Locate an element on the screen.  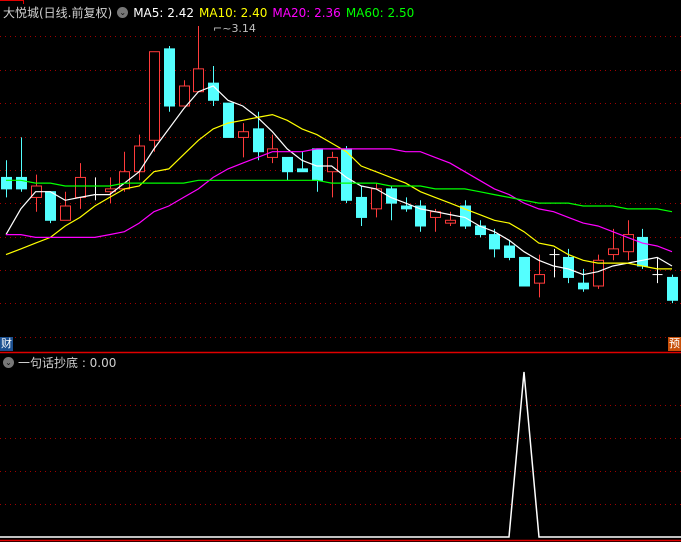
ma60-label: MA60: 2.50 is located at coordinates (380, 12).